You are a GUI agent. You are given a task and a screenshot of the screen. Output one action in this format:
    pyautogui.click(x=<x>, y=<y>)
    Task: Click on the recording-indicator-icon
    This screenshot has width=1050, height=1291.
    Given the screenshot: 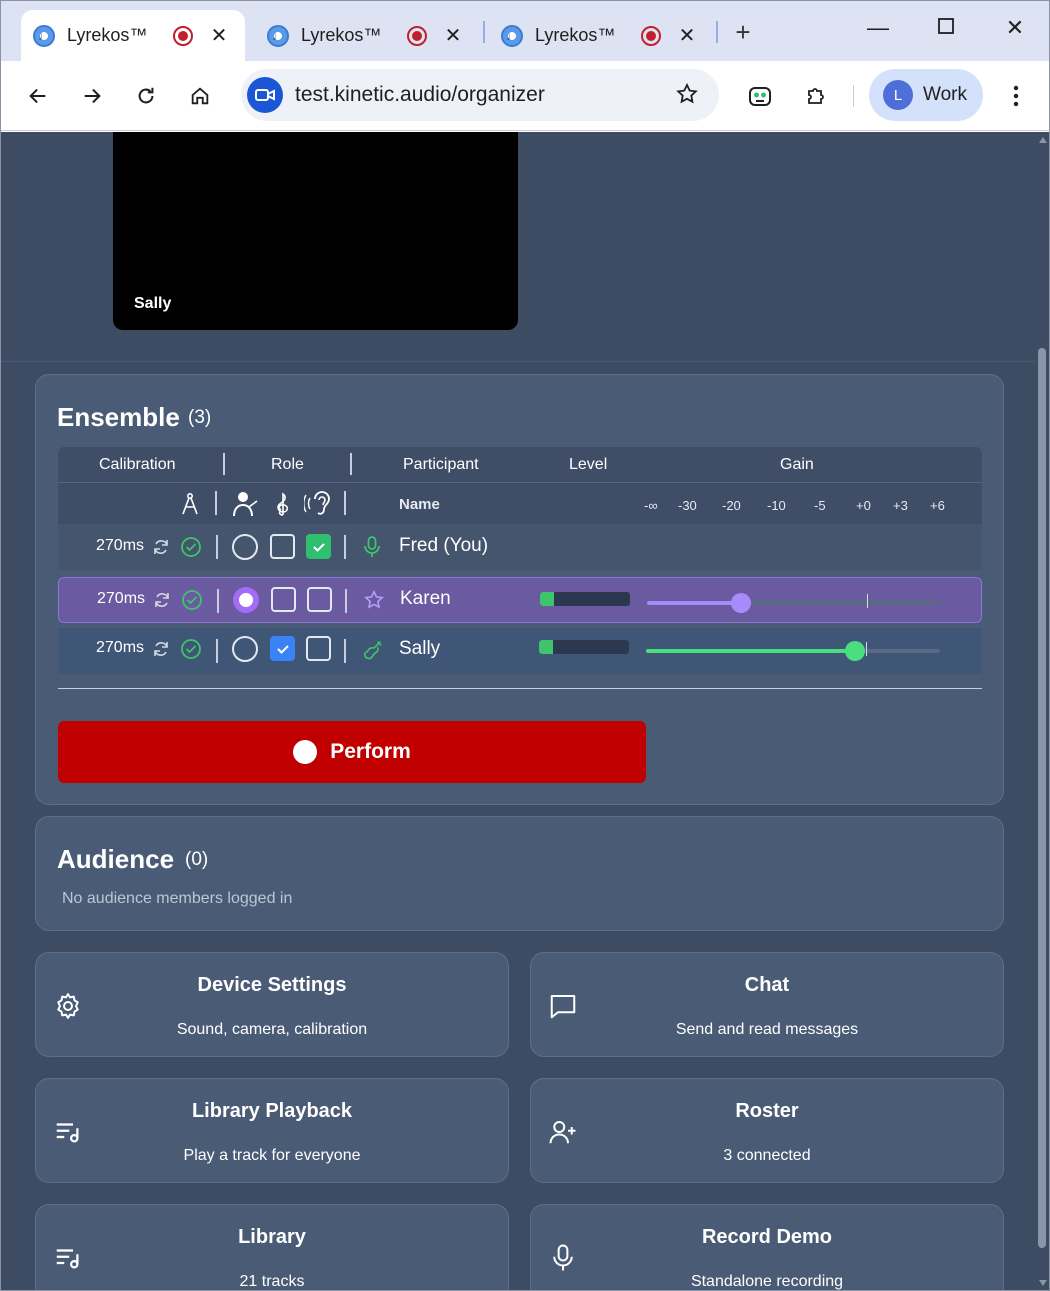 What is the action you would take?
    pyautogui.click(x=183, y=35)
    